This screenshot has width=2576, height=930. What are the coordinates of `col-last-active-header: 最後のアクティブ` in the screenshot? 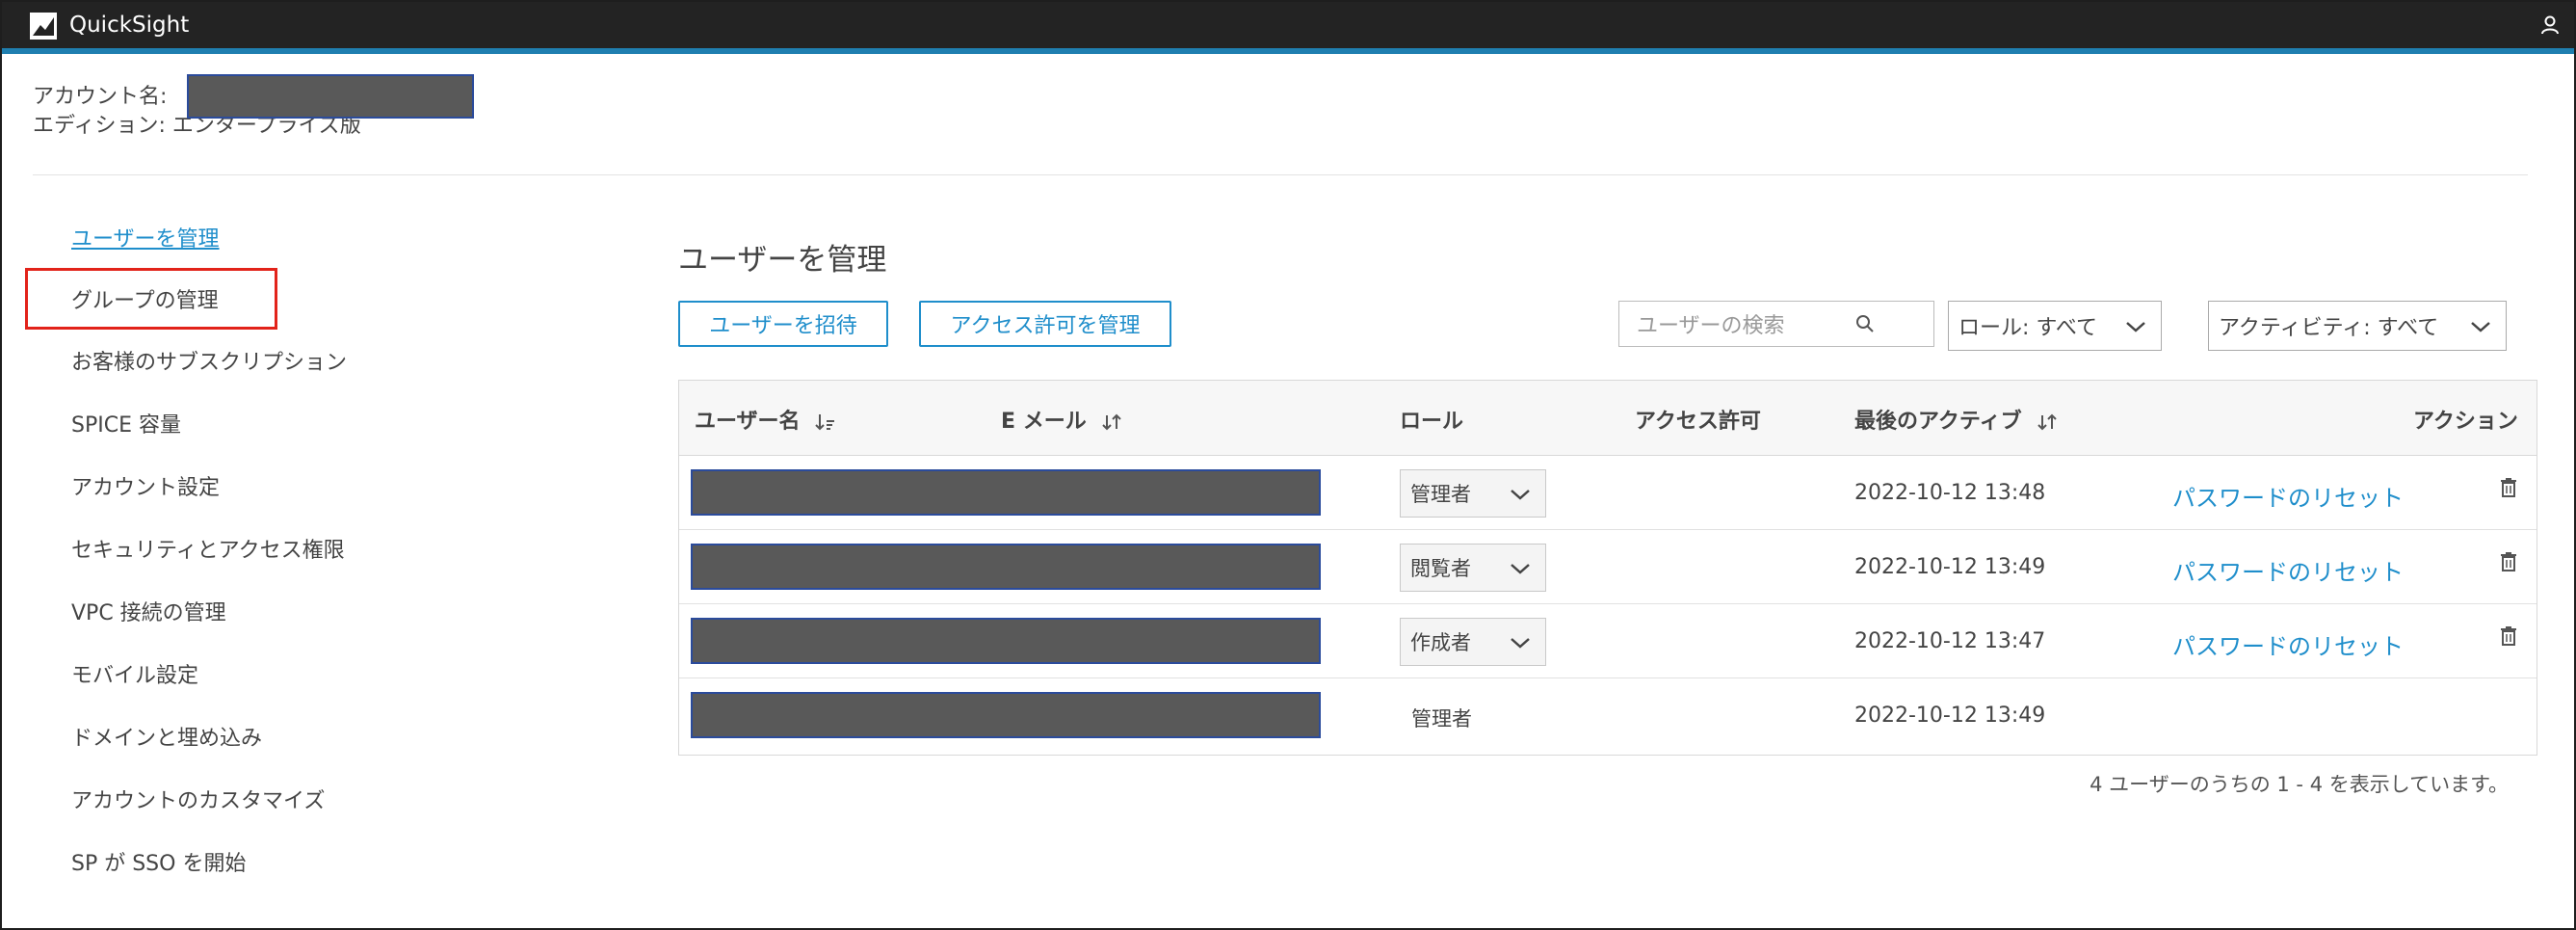 It's located at (1956, 419).